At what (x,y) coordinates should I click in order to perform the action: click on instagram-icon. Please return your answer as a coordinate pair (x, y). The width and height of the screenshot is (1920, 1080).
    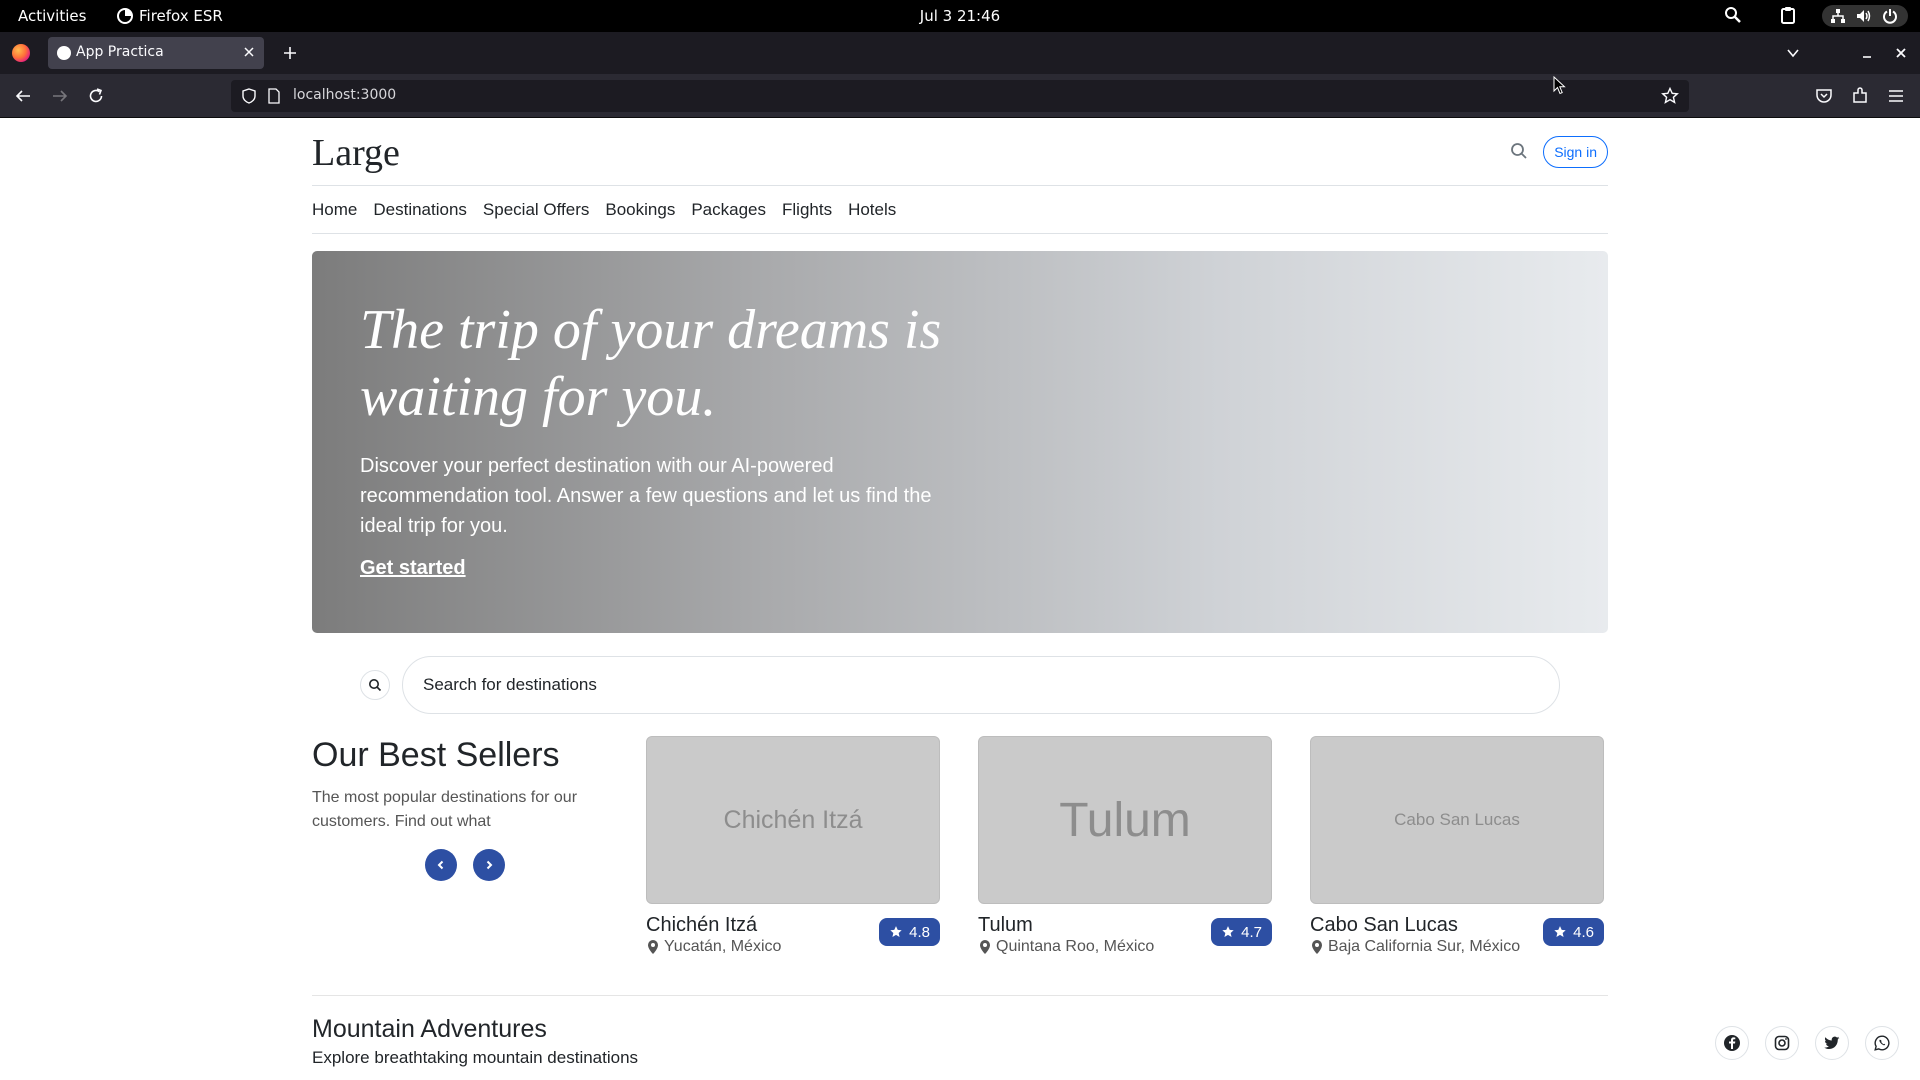
    Looking at the image, I should click on (1782, 1043).